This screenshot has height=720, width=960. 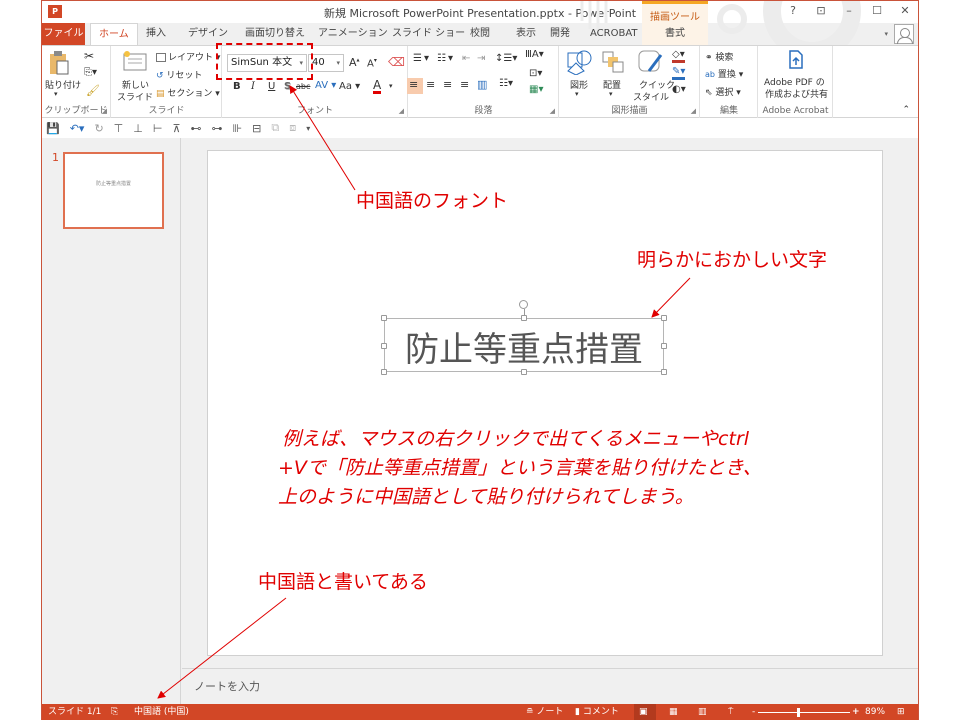 What do you see at coordinates (552, 111) in the screenshot?
I see `paragraph-launcher-icon: ◢` at bounding box center [552, 111].